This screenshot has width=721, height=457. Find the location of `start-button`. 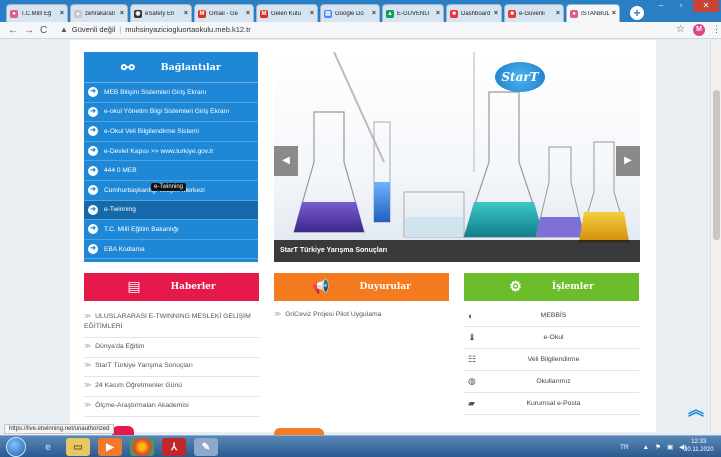

start-button is located at coordinates (16, 447).